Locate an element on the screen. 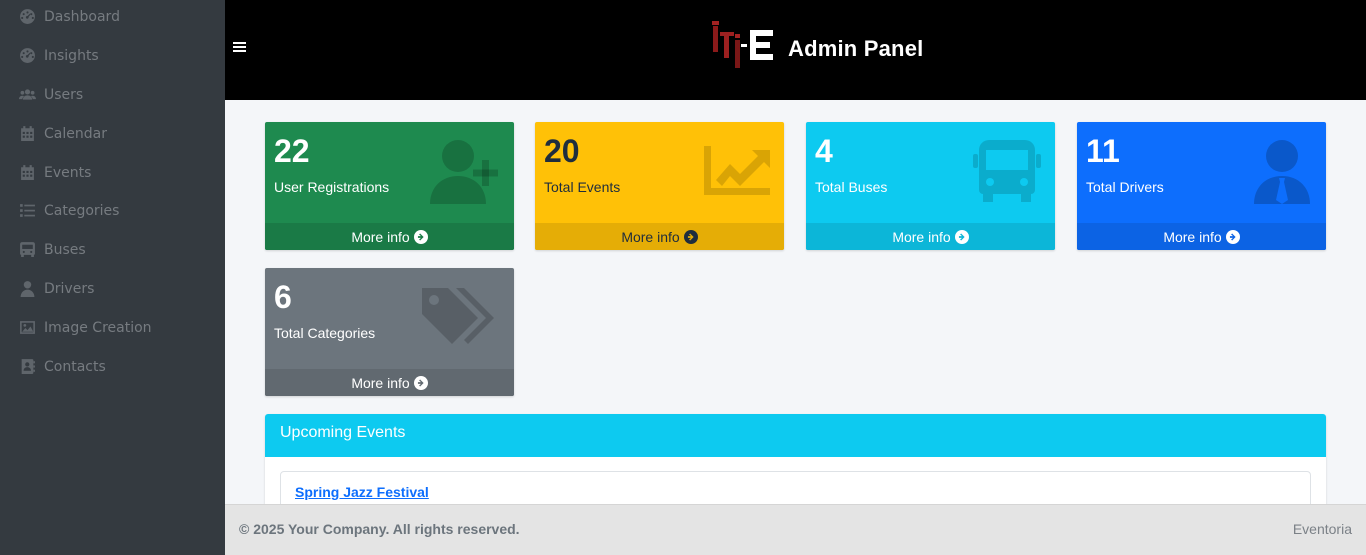 The image size is (1366, 555). sidebar-item-buses: Buses is located at coordinates (112, 249).